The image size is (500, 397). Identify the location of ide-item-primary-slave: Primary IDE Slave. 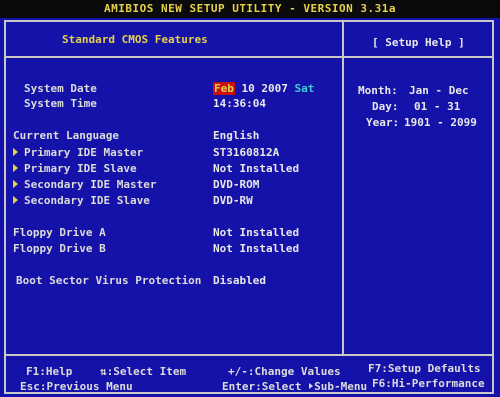
(75, 169).